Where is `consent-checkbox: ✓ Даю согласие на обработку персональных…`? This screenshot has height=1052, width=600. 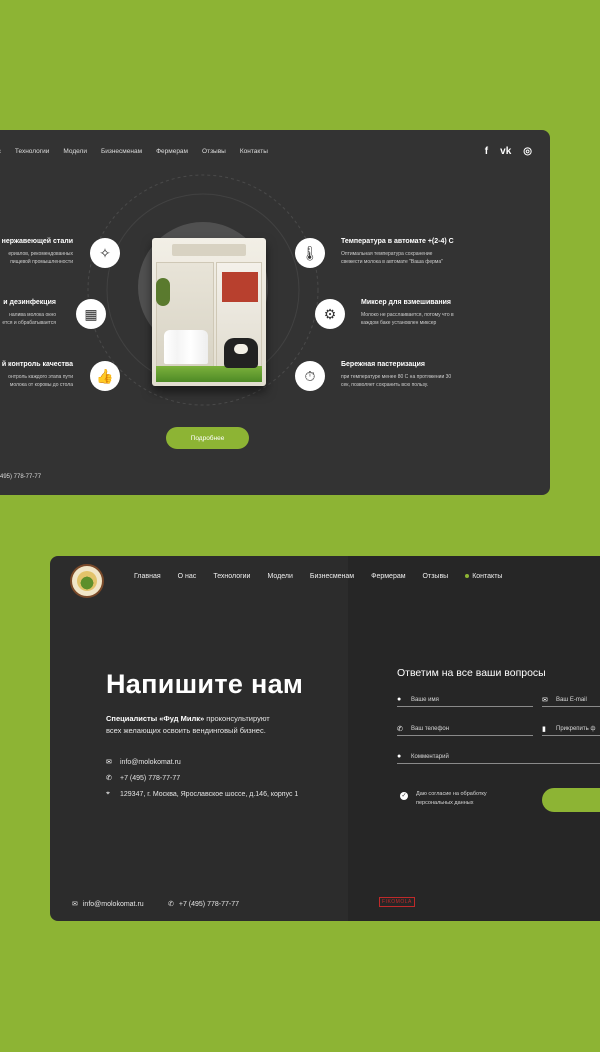 consent-checkbox: ✓ Даю согласие на обработку персональных… is located at coordinates (443, 799).